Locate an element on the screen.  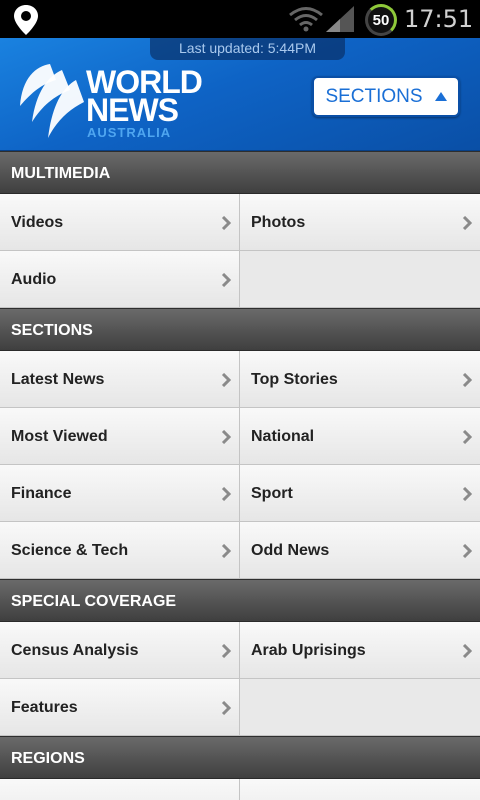
menu-item-label: Top Stories is located at coordinates (294, 379).